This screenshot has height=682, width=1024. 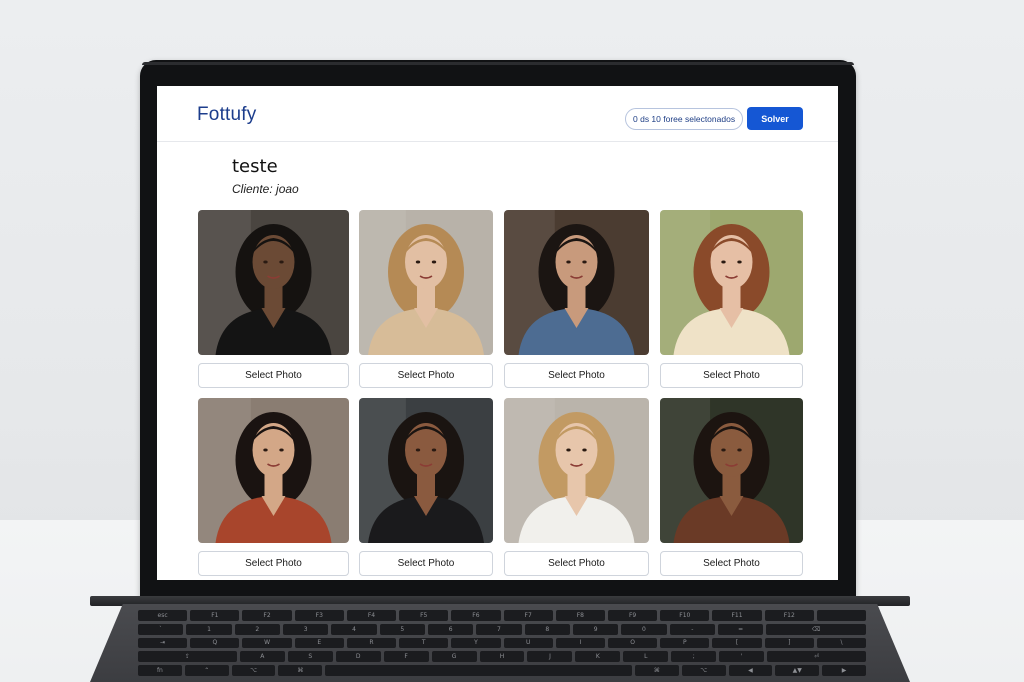 What do you see at coordinates (632, 615) in the screenshot?
I see `keyboard-key: F9` at bounding box center [632, 615].